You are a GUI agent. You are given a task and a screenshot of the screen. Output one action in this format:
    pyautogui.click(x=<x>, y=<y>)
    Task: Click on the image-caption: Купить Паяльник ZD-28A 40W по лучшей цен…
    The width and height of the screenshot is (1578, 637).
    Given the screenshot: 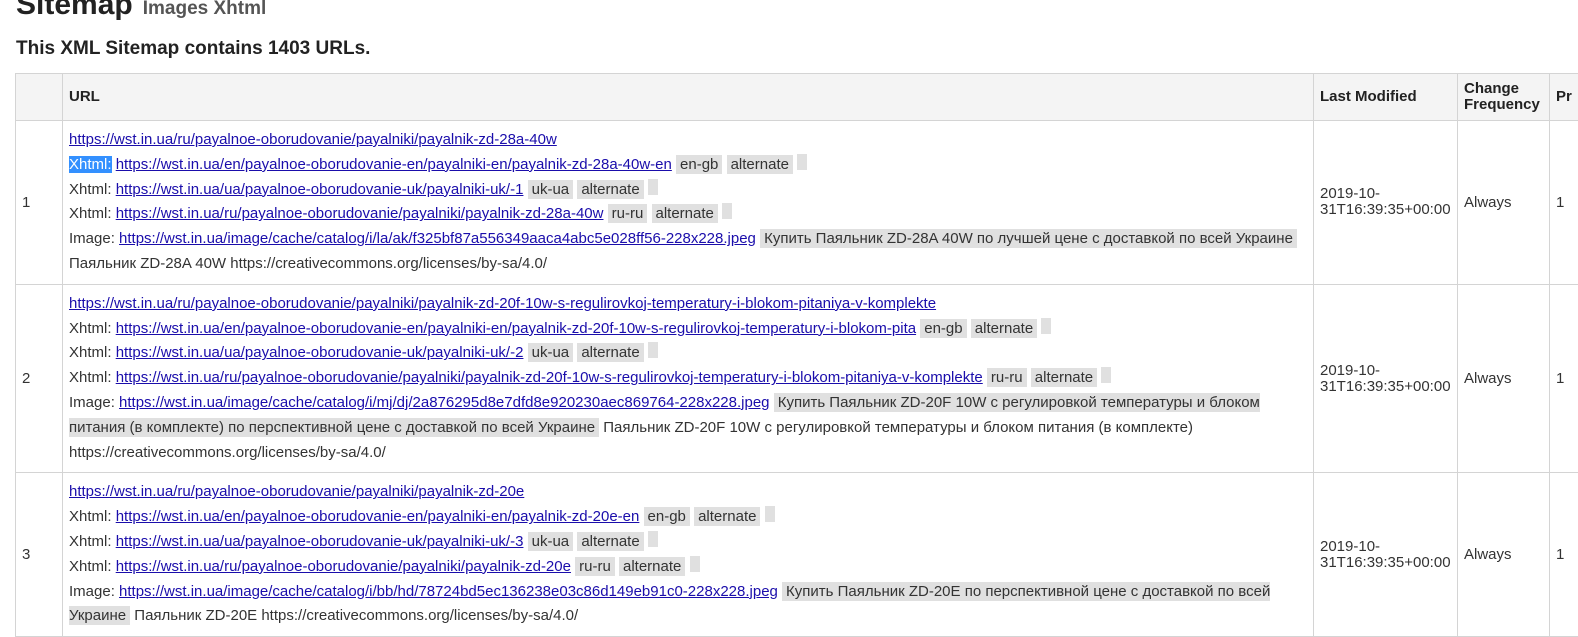 What is the action you would take?
    pyautogui.click(x=1028, y=238)
    